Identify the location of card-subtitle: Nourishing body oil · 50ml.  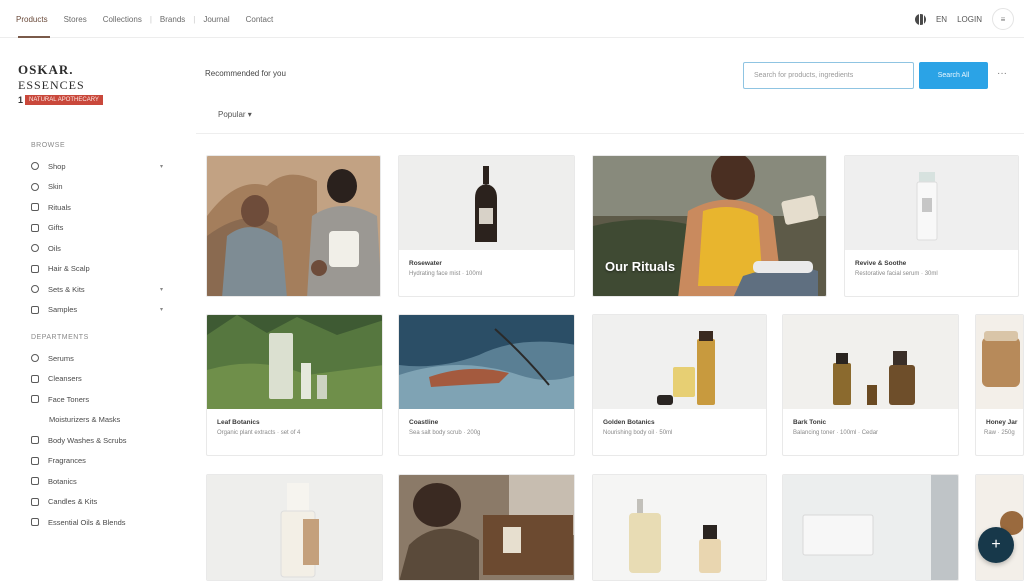
(638, 433).